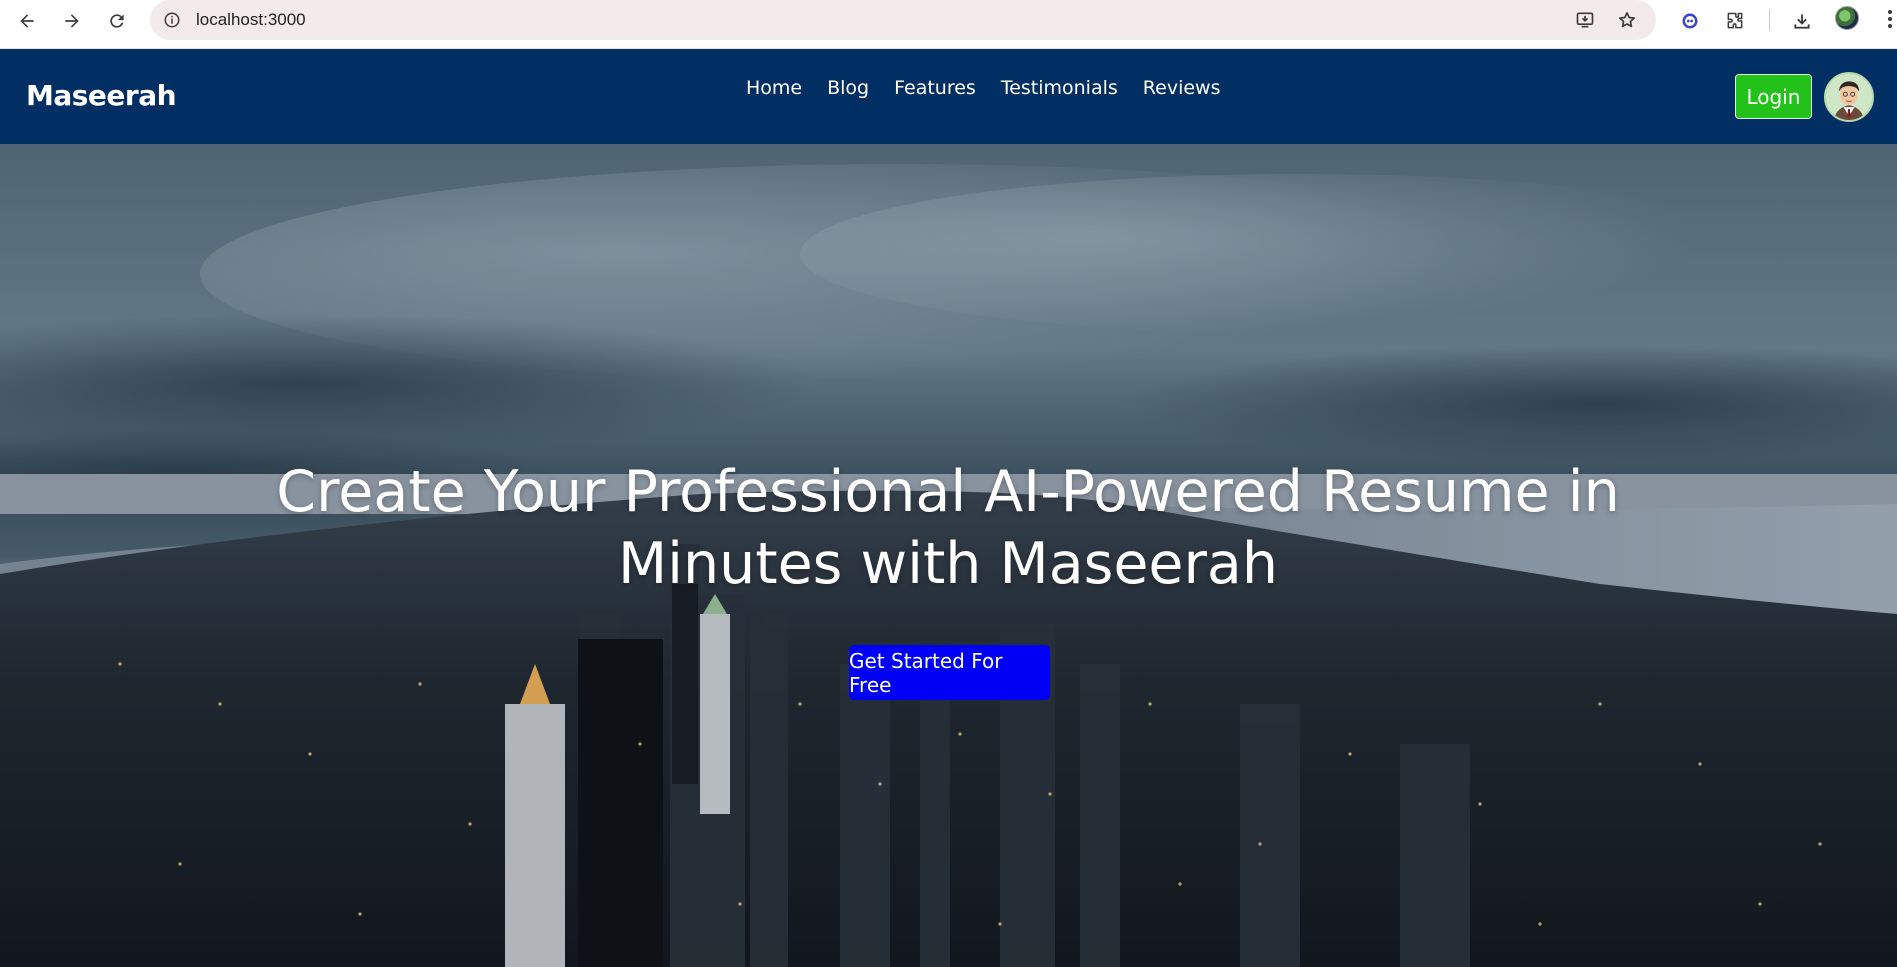 Image resolution: width=1897 pixels, height=967 pixels. I want to click on extension-icon, so click(1690, 21).